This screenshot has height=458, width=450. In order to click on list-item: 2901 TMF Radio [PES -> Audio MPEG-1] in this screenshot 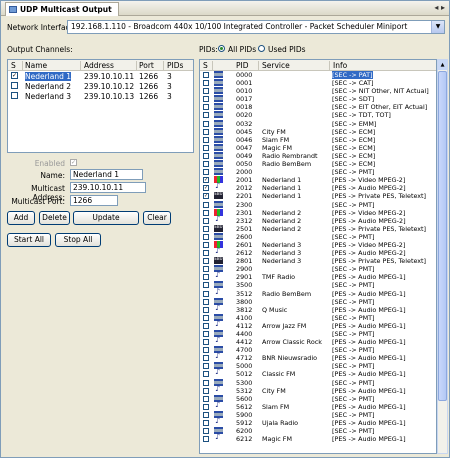, I will do `click(318, 276)`.